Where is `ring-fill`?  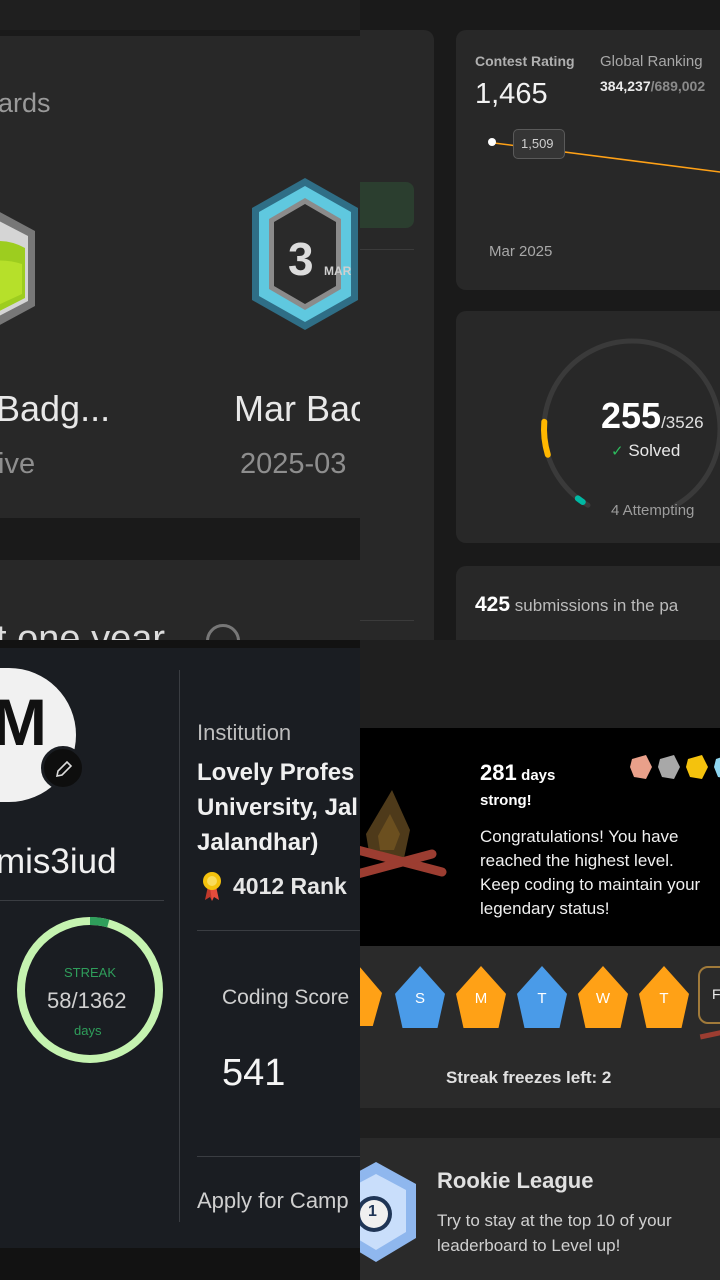 ring-fill is located at coordinates (546, 438).